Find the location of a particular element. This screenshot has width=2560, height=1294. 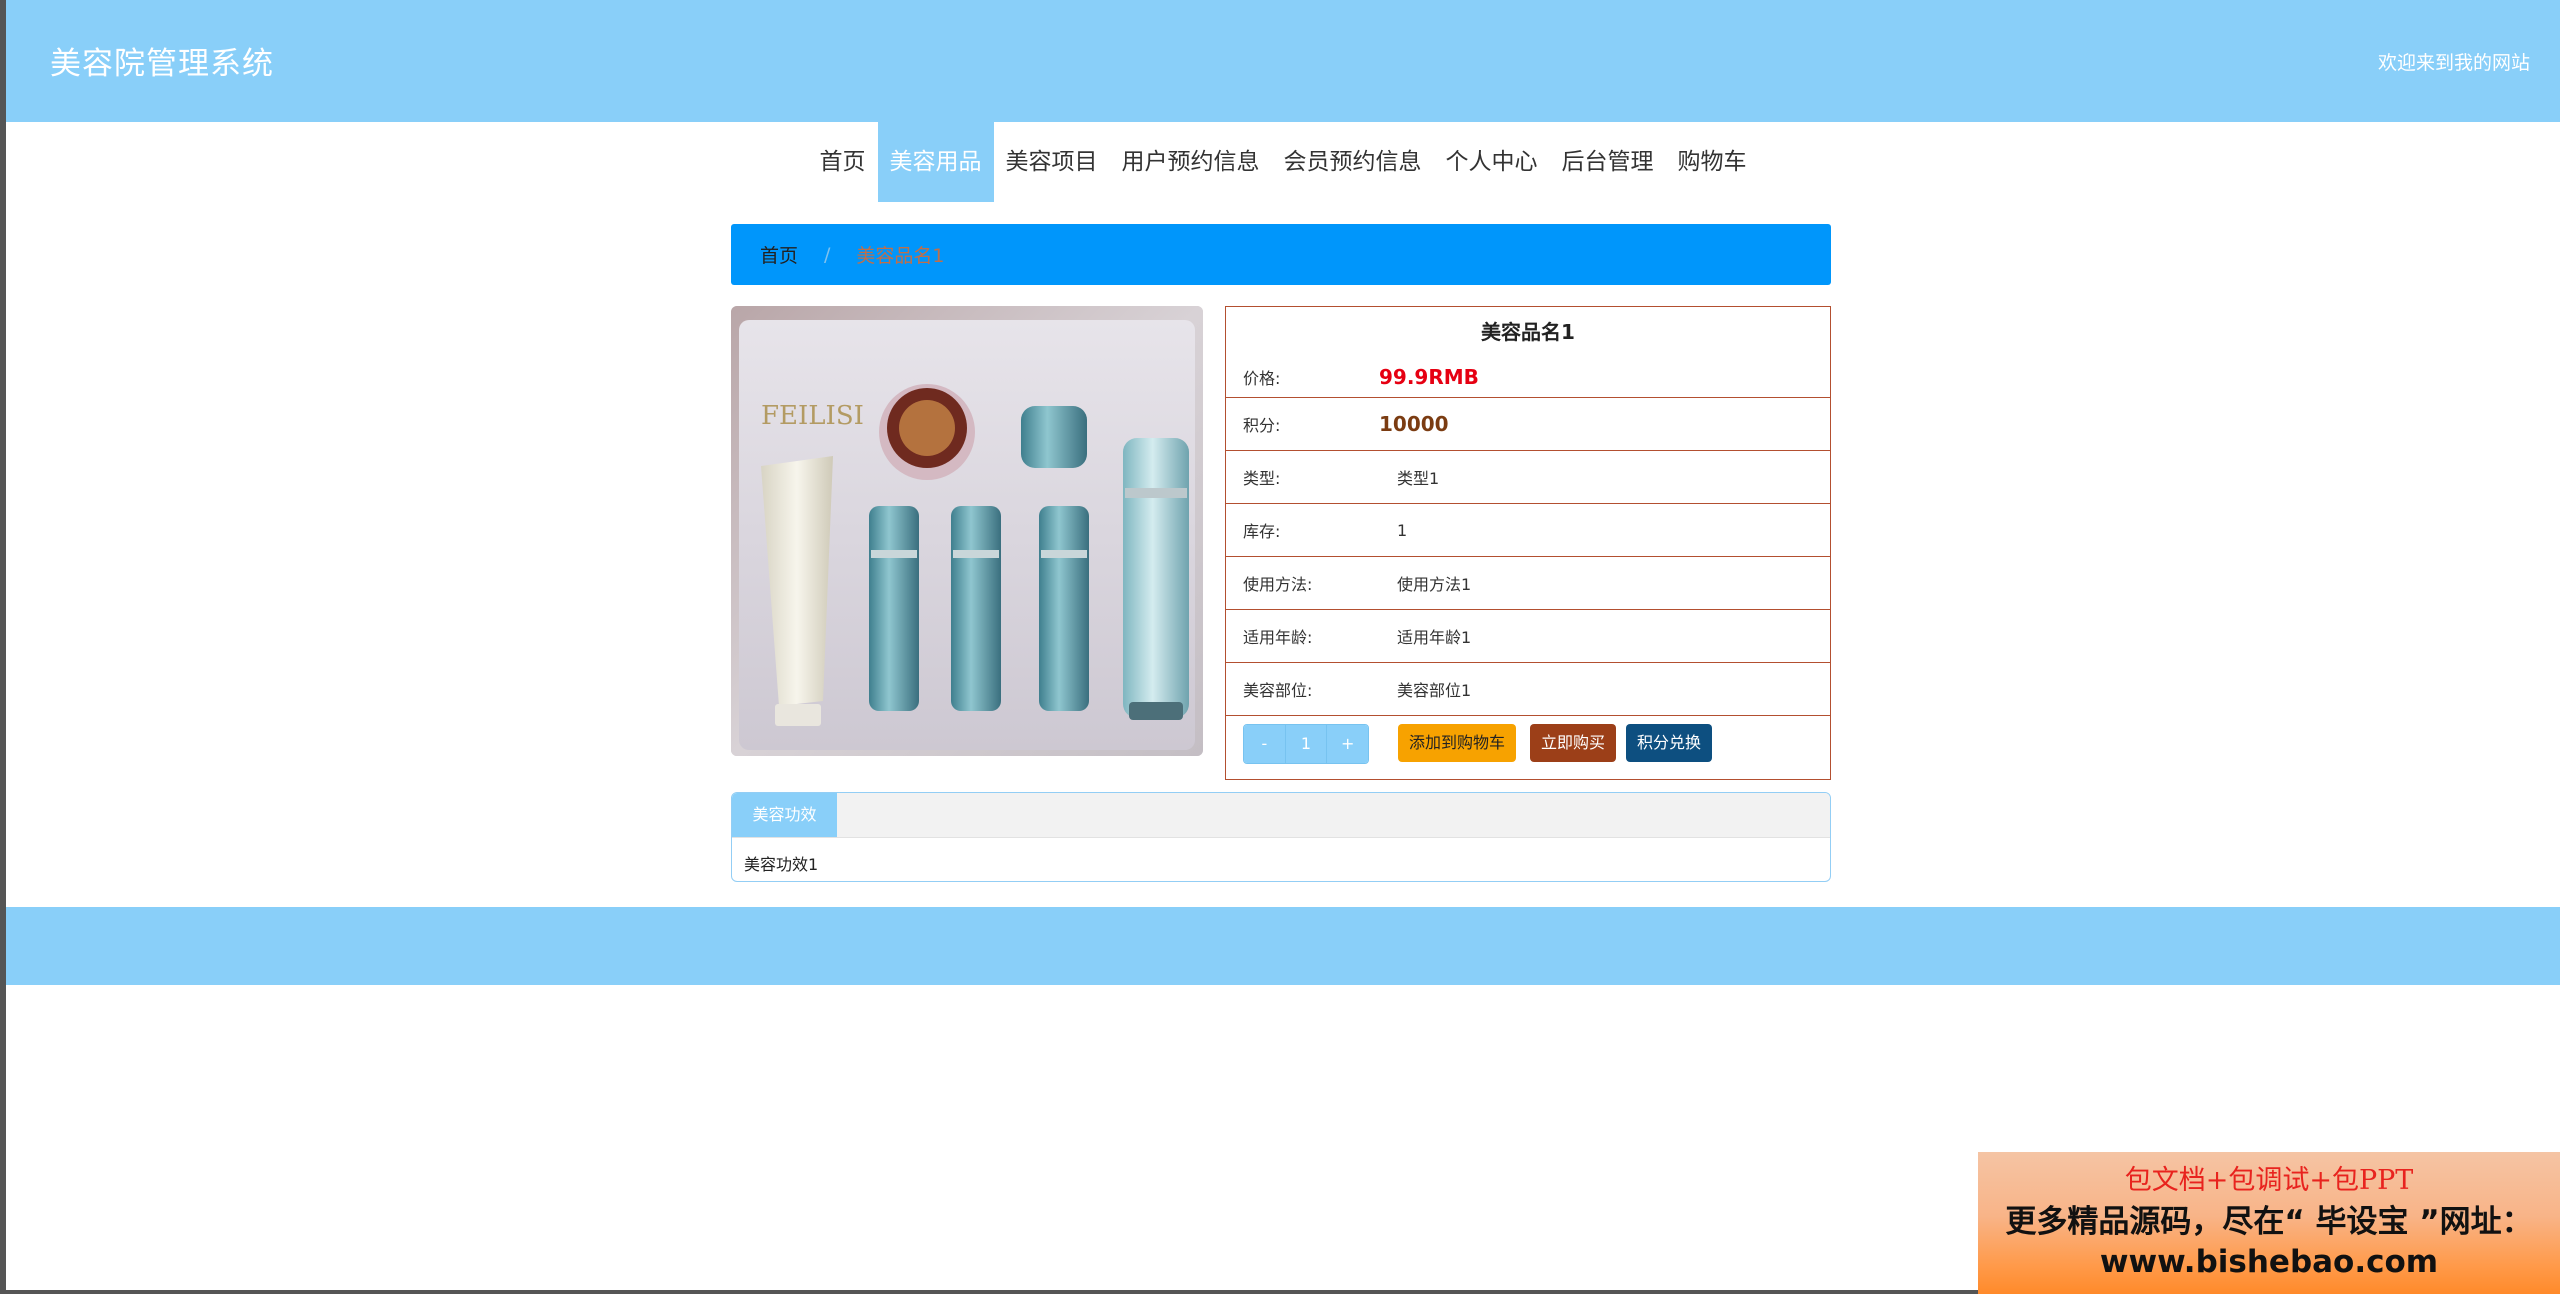

quantity-stepper: - 1 + is located at coordinates (1306, 744).